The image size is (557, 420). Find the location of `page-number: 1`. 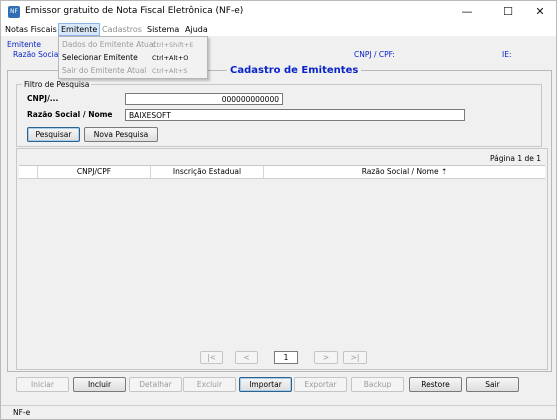

page-number: 1 is located at coordinates (286, 357).